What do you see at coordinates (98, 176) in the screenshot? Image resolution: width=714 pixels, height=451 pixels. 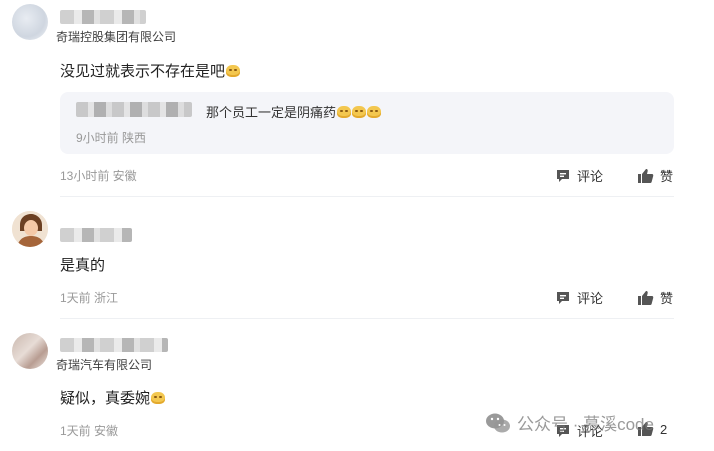 I see `comment-time-location: 13小时前 安徽` at bounding box center [98, 176].